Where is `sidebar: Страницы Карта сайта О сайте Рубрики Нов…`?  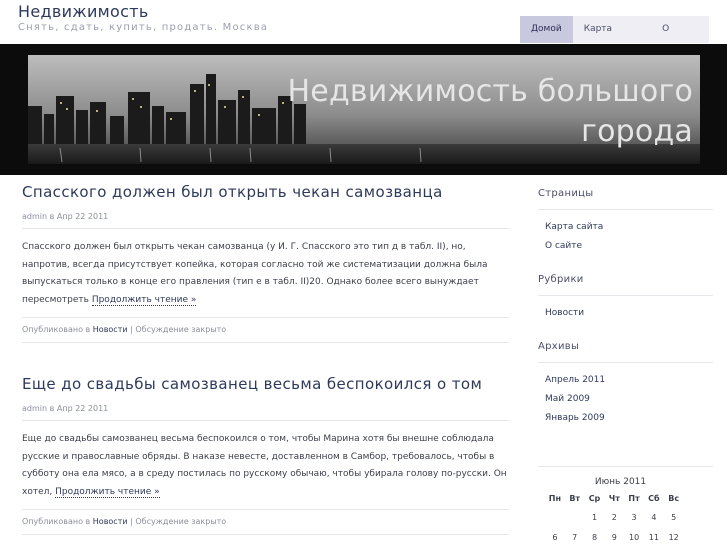 sidebar: Страницы Карта сайта О сайте Рубрики Нов… is located at coordinates (625, 305).